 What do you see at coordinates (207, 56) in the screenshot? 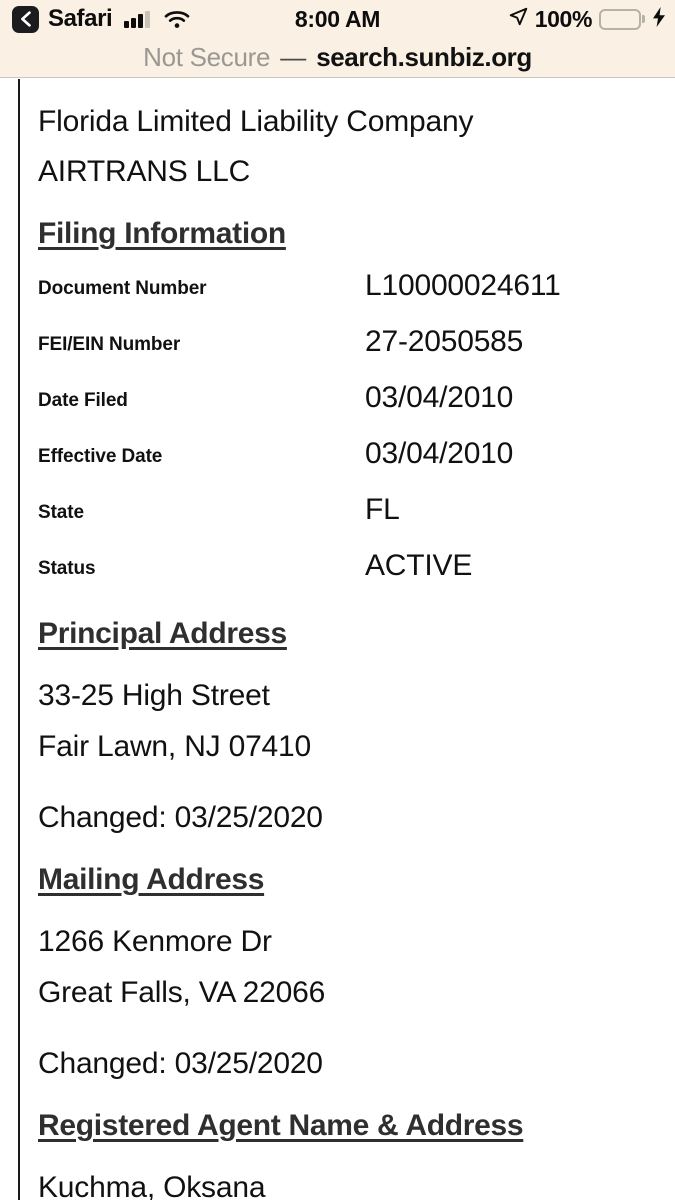
I see `not-secure-label: Not Secure` at bounding box center [207, 56].